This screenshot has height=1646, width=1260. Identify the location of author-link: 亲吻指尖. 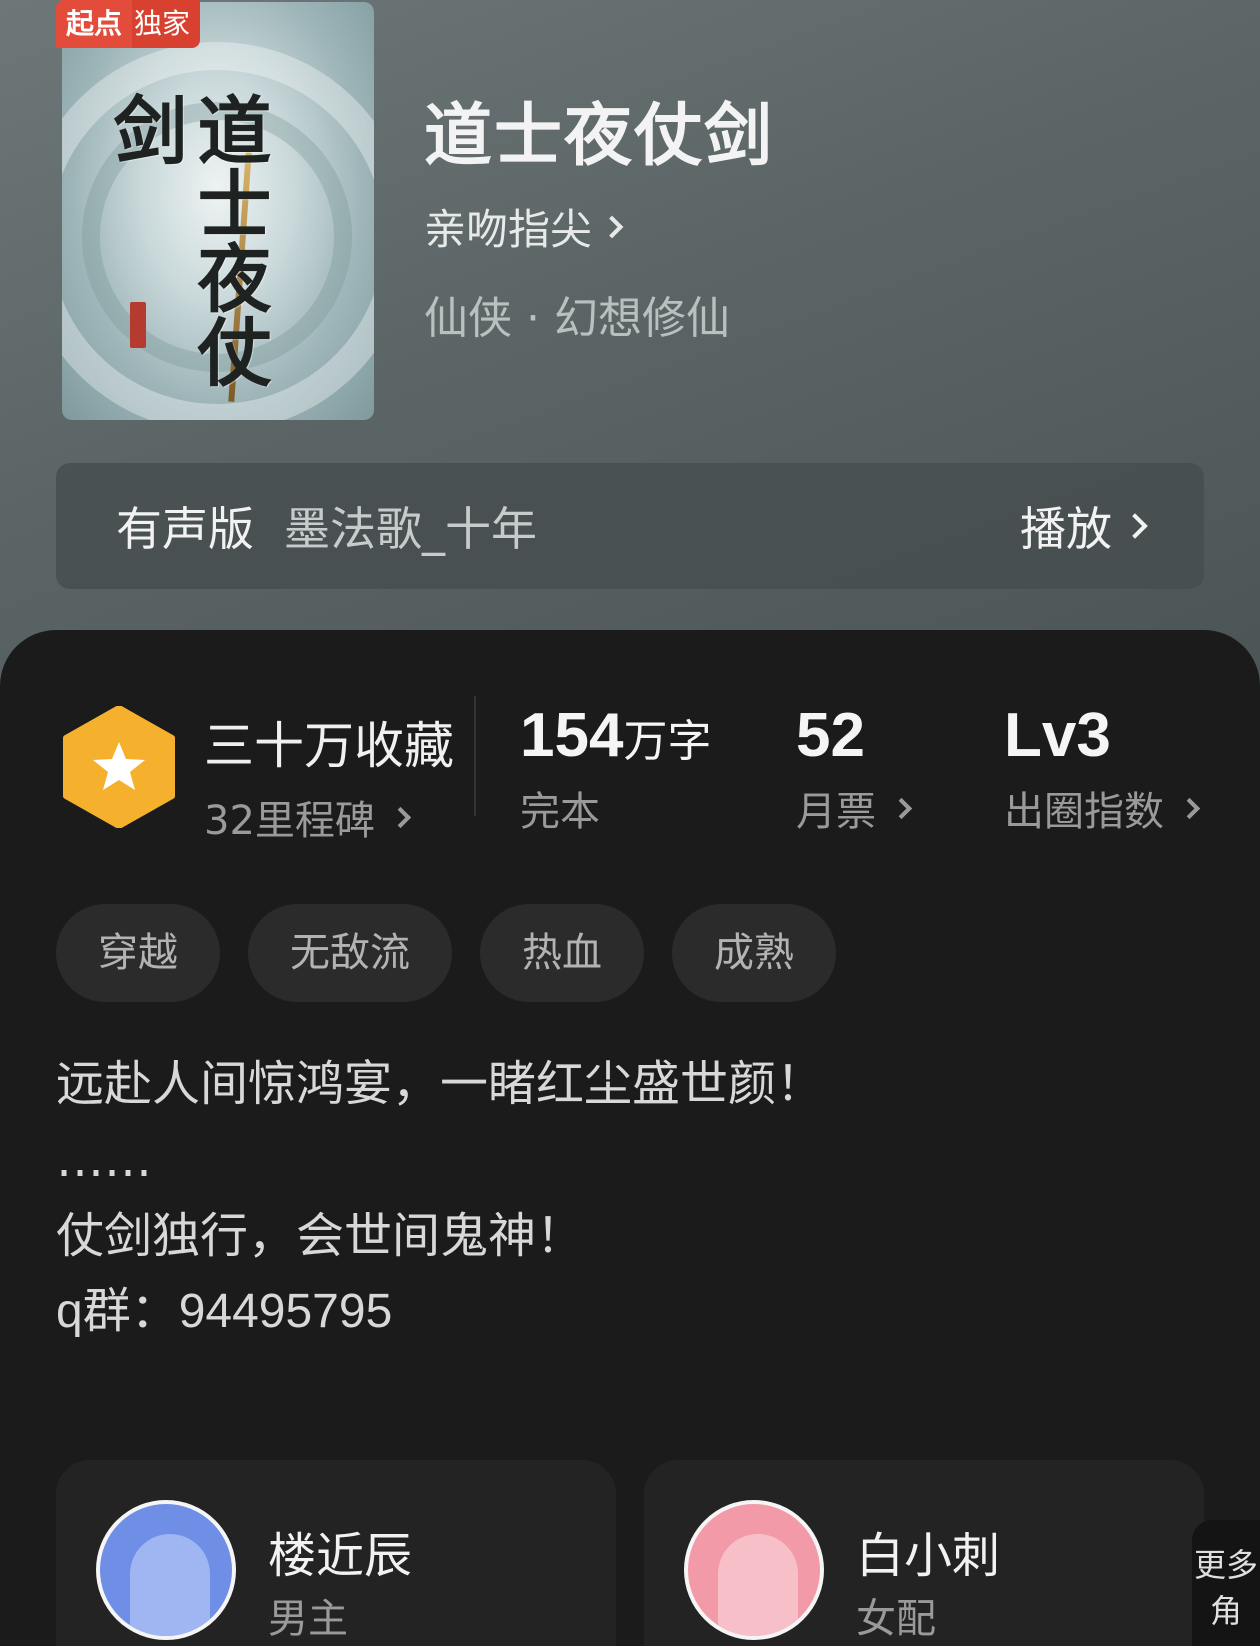
(524, 226).